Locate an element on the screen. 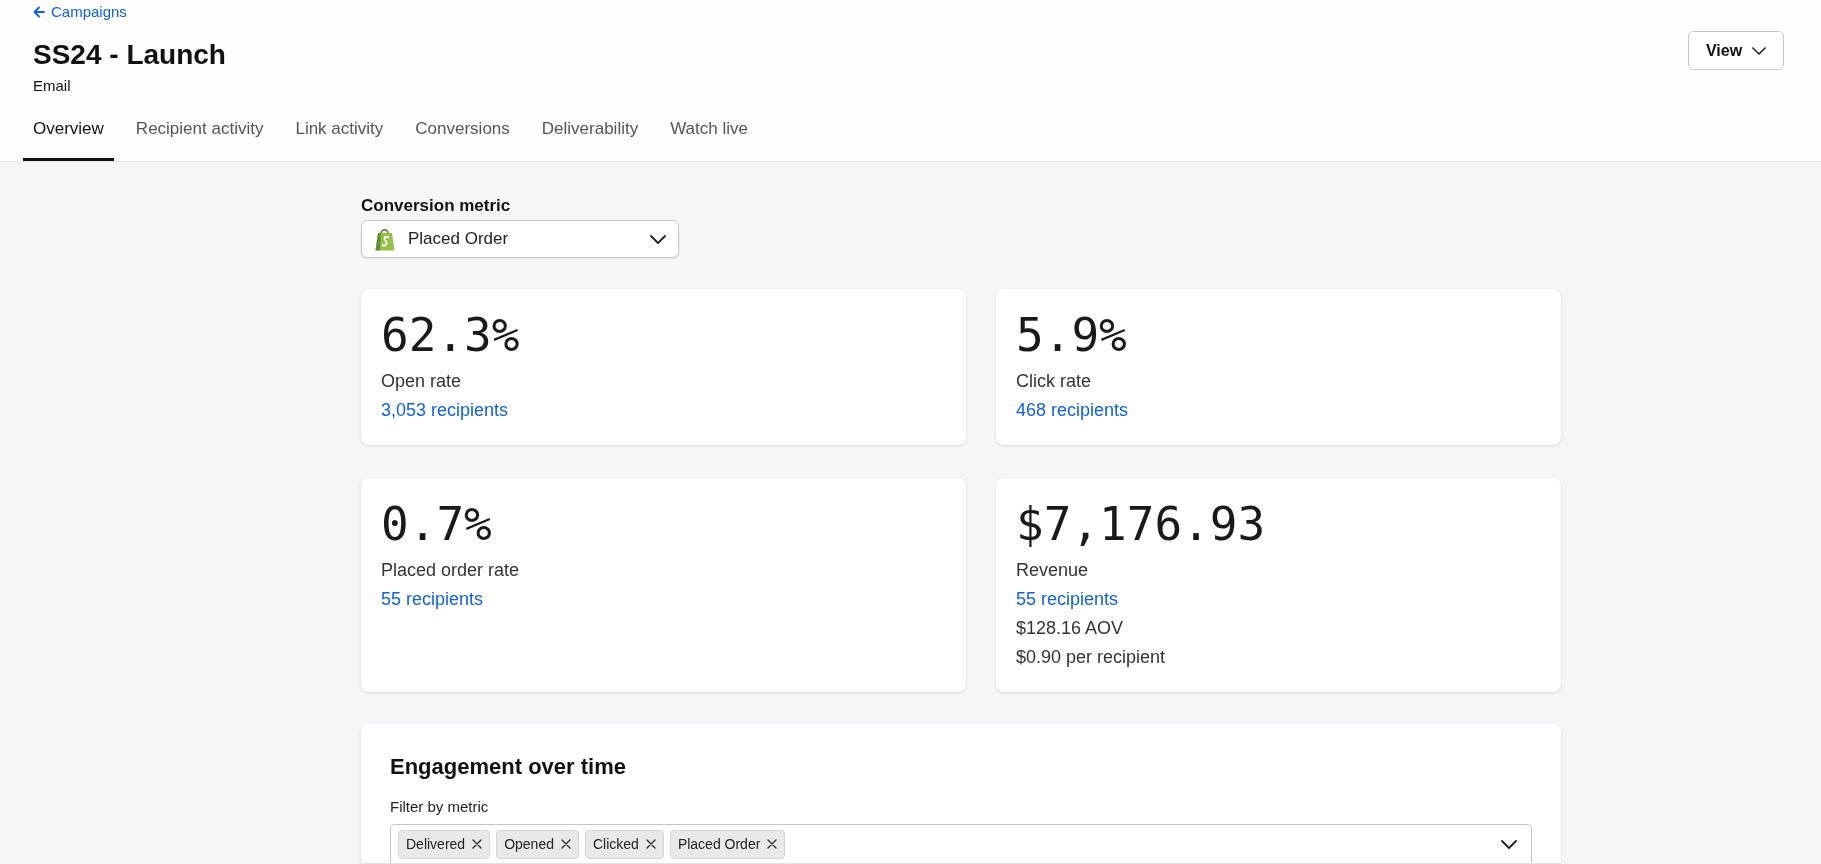 Image resolution: width=1821 pixels, height=864 pixels. section-title: Engagement over time is located at coordinates (508, 767).